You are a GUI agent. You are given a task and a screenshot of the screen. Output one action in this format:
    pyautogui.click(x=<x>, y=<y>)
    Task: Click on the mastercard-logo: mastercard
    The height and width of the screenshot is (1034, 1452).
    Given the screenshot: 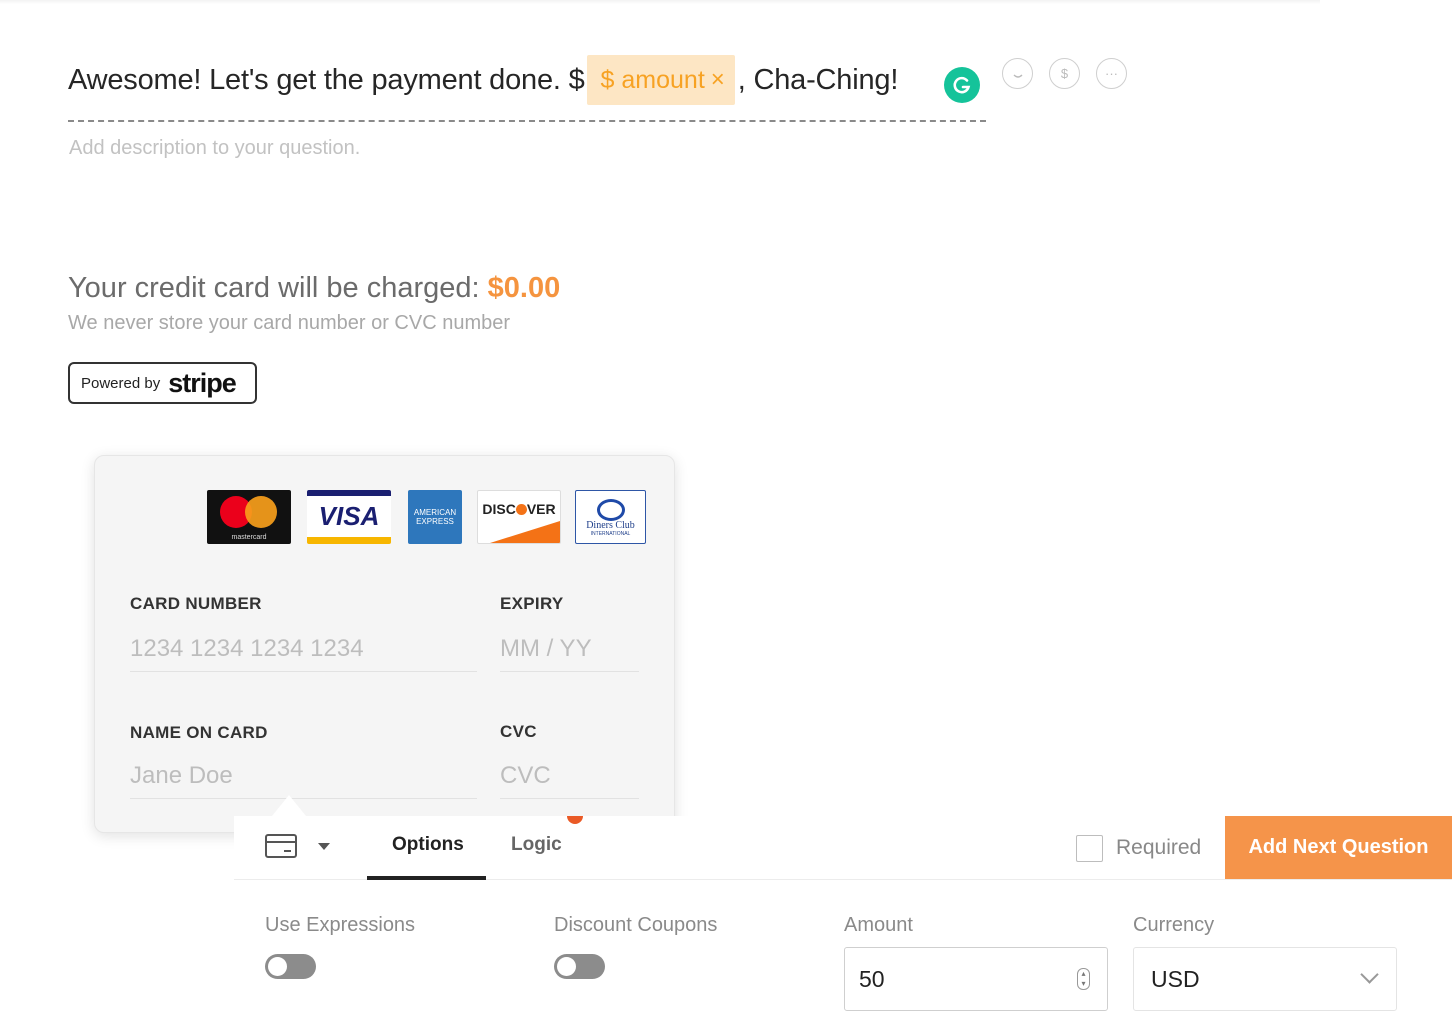 What is the action you would take?
    pyautogui.click(x=249, y=517)
    